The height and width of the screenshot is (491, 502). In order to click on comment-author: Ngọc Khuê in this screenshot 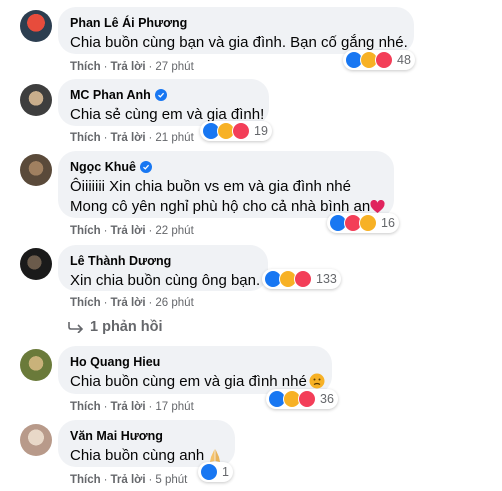, I will do `click(226, 167)`.